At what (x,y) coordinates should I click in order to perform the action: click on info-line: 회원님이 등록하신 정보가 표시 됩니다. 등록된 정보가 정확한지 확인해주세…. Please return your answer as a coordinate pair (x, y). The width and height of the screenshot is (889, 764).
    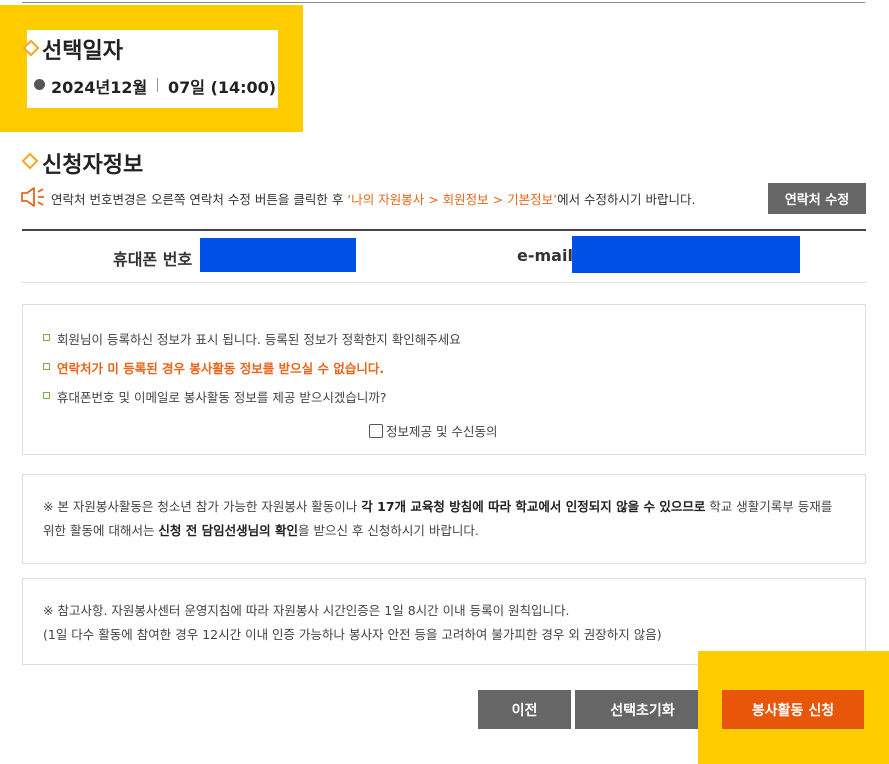
    Looking at the image, I should click on (259, 339).